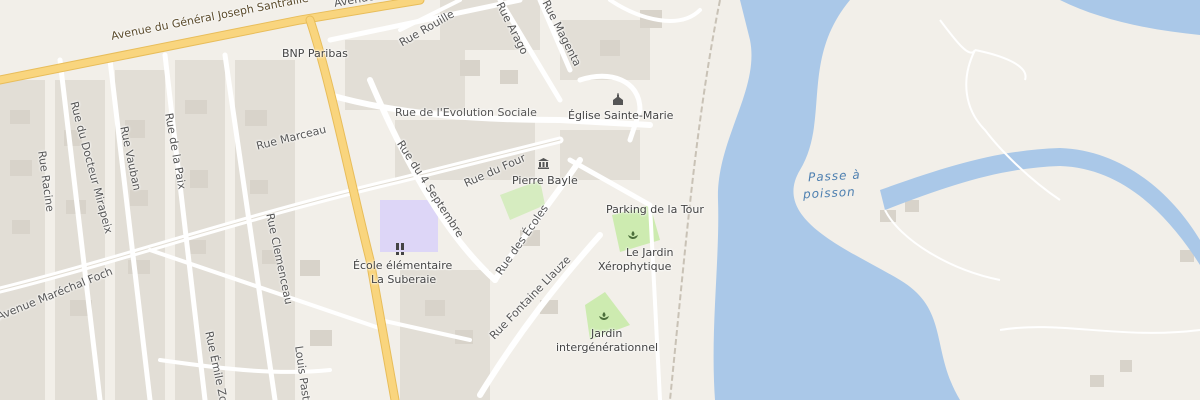 The image size is (1200, 400). I want to click on water-label-passe-line2: poisson, so click(829, 193).